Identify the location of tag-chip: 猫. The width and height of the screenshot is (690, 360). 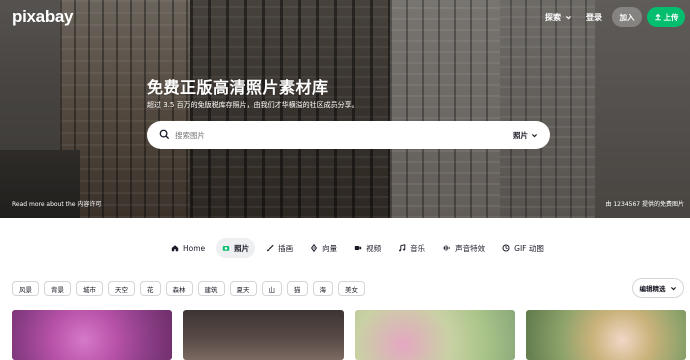
(297, 288).